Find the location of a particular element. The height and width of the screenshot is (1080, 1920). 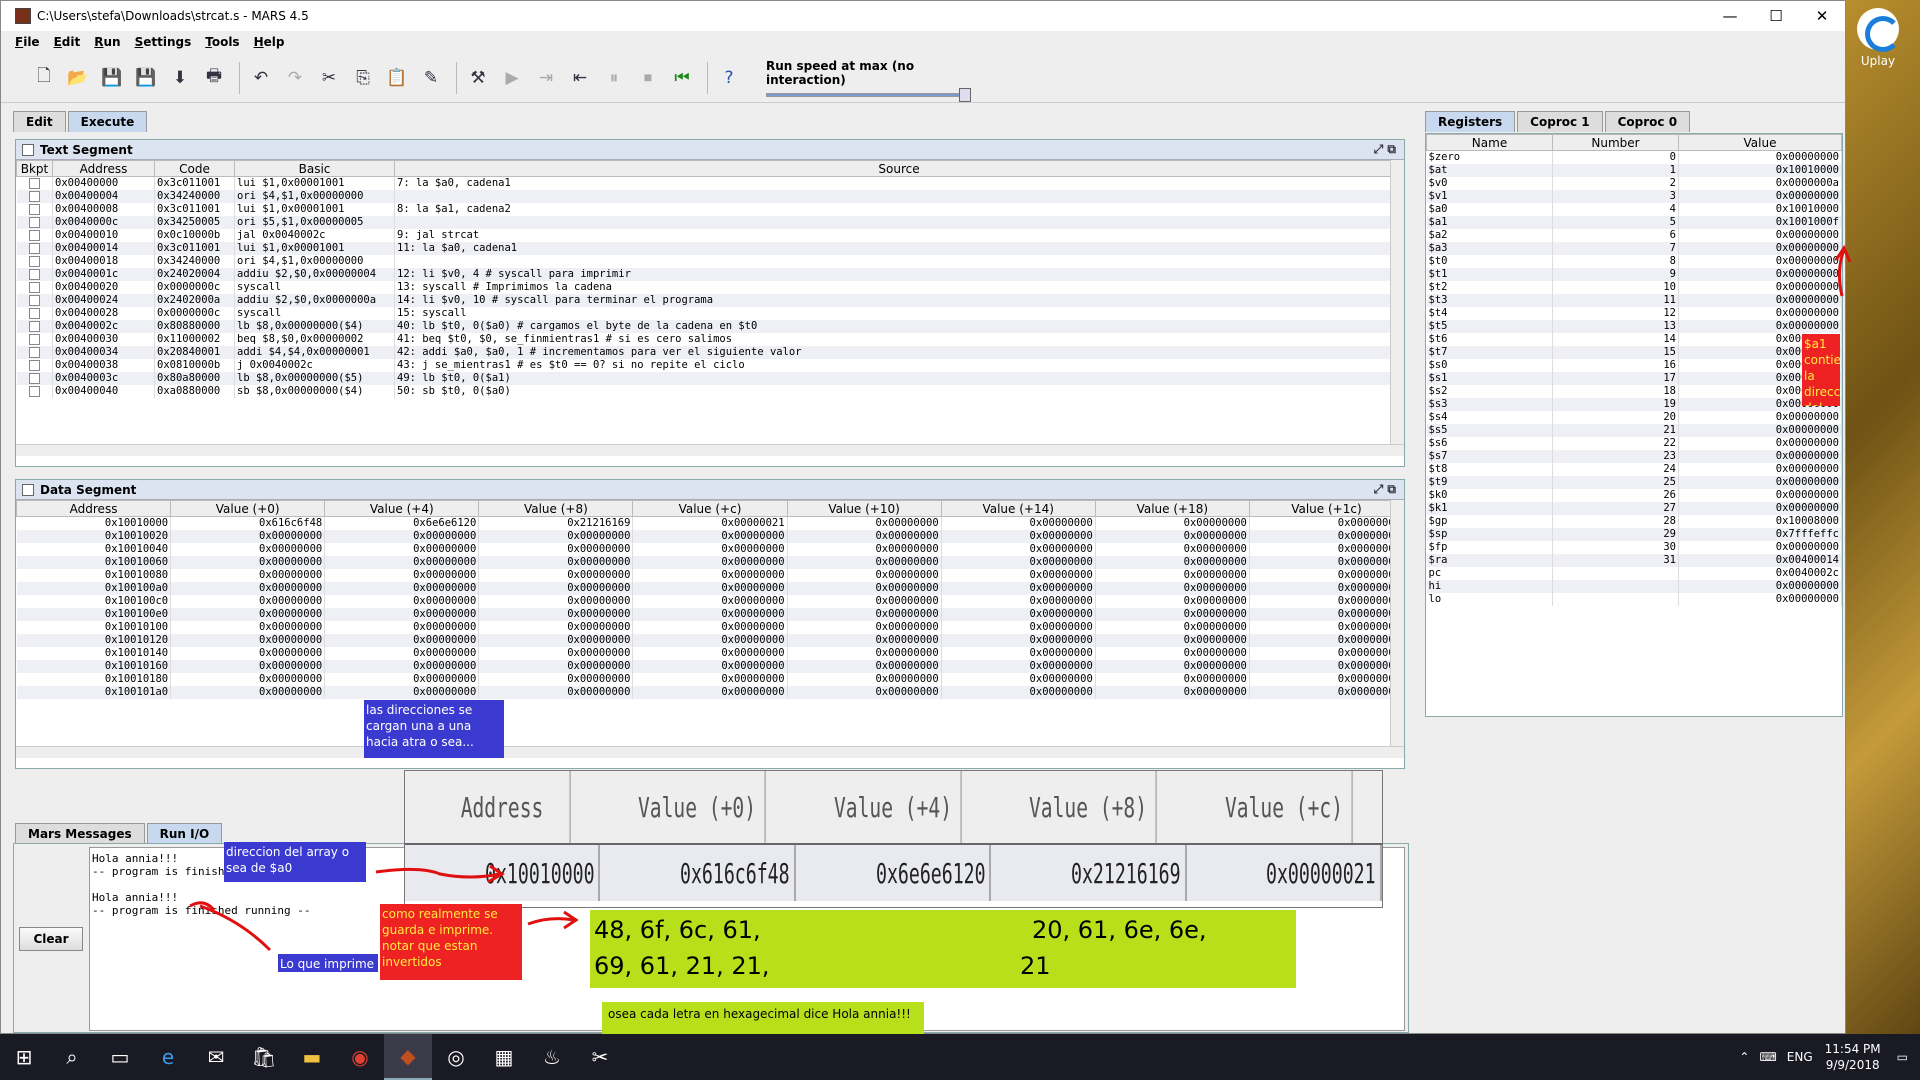

system-tray: ⌃ ⌨ ENG 11:54 PM 9/9/2018 ▭ is located at coordinates (1829, 1057).